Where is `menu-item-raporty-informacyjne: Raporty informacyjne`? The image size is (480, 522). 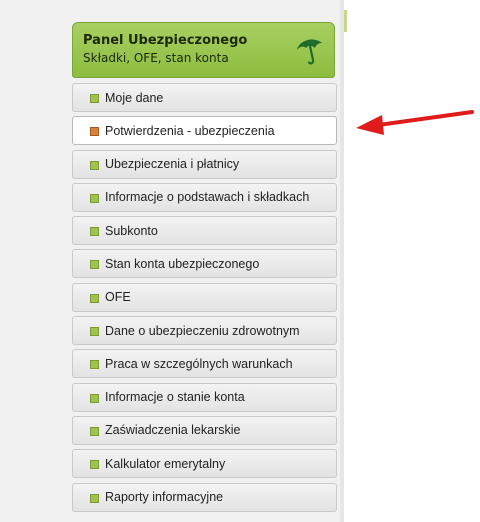 menu-item-raporty-informacyjne: Raporty informacyjne is located at coordinates (204, 497).